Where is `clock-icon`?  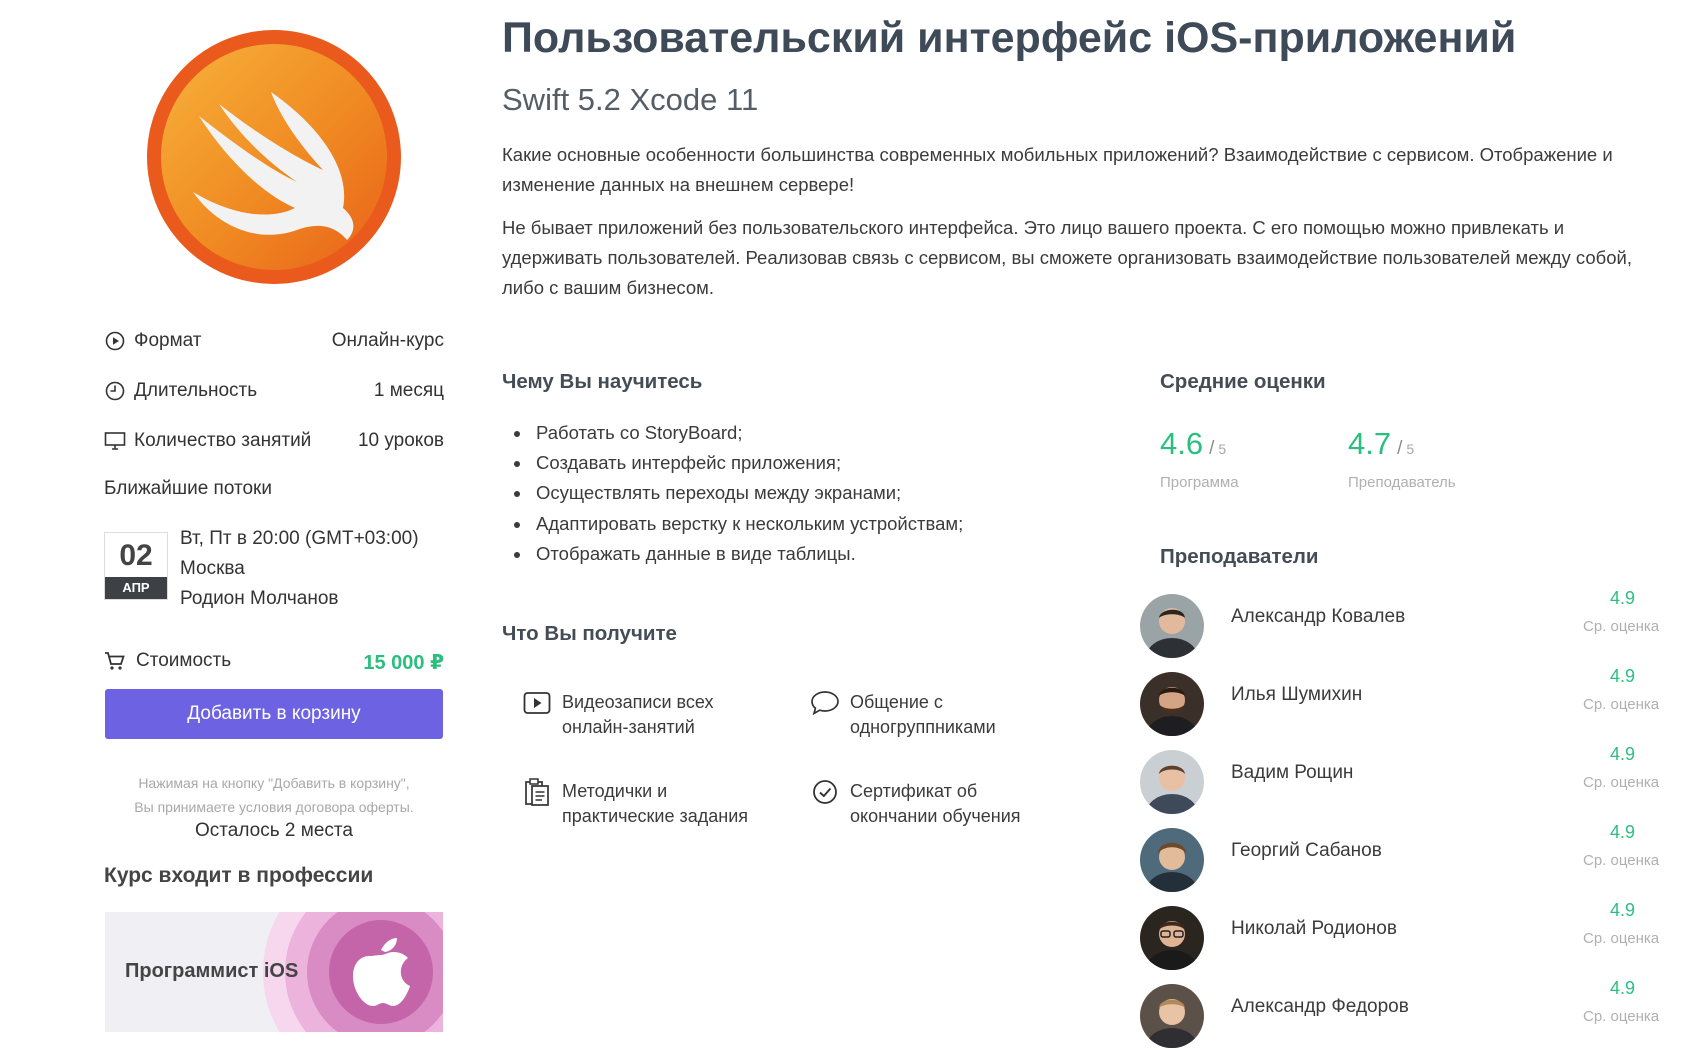
clock-icon is located at coordinates (115, 391).